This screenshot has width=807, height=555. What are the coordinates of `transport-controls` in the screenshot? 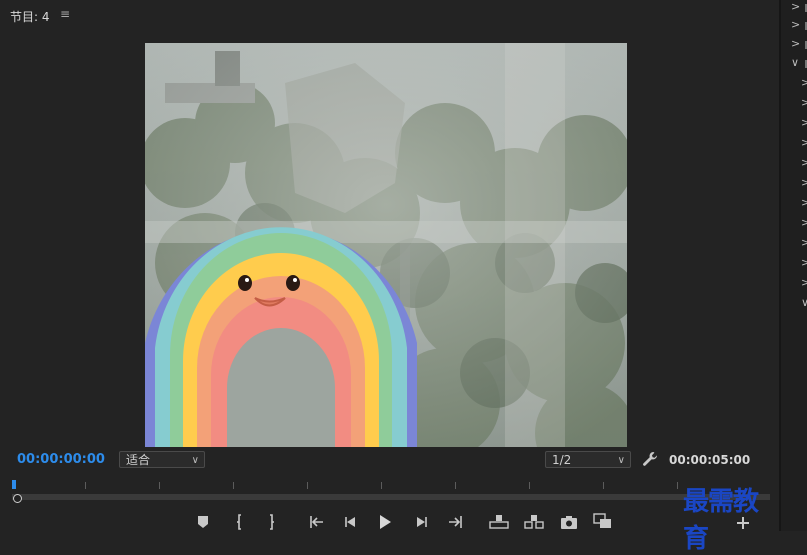 It's located at (389, 522).